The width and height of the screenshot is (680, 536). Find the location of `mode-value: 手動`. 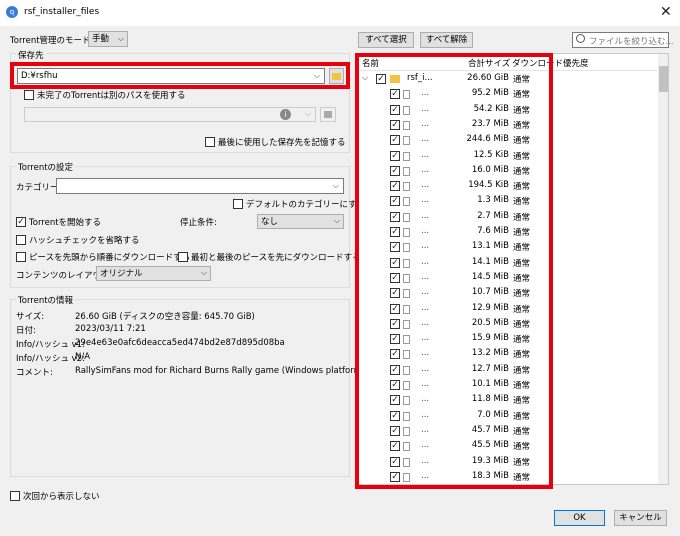

mode-value: 手動 is located at coordinates (101, 39).